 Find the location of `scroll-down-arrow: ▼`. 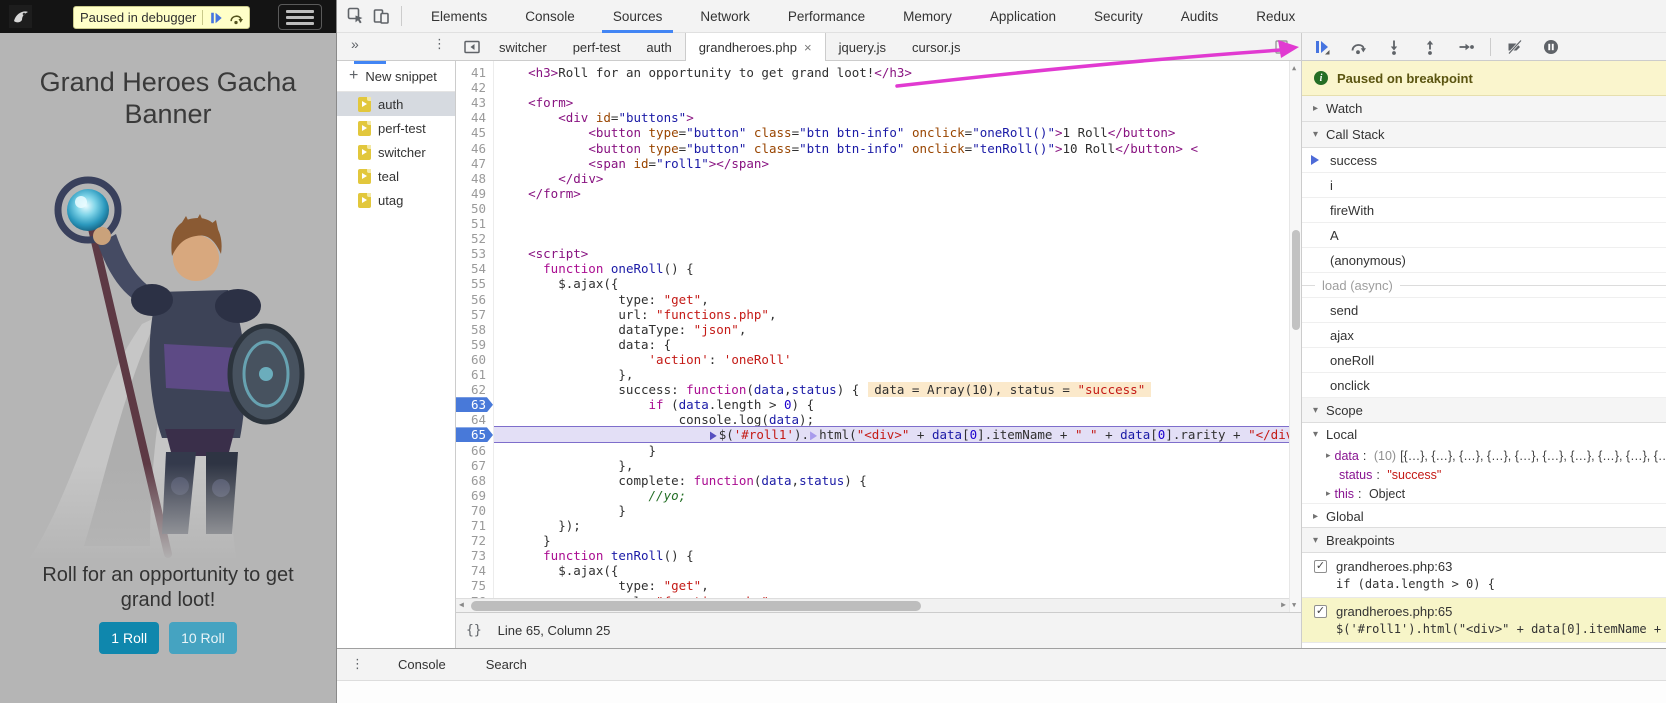

scroll-down-arrow: ▼ is located at coordinates (1294, 605).